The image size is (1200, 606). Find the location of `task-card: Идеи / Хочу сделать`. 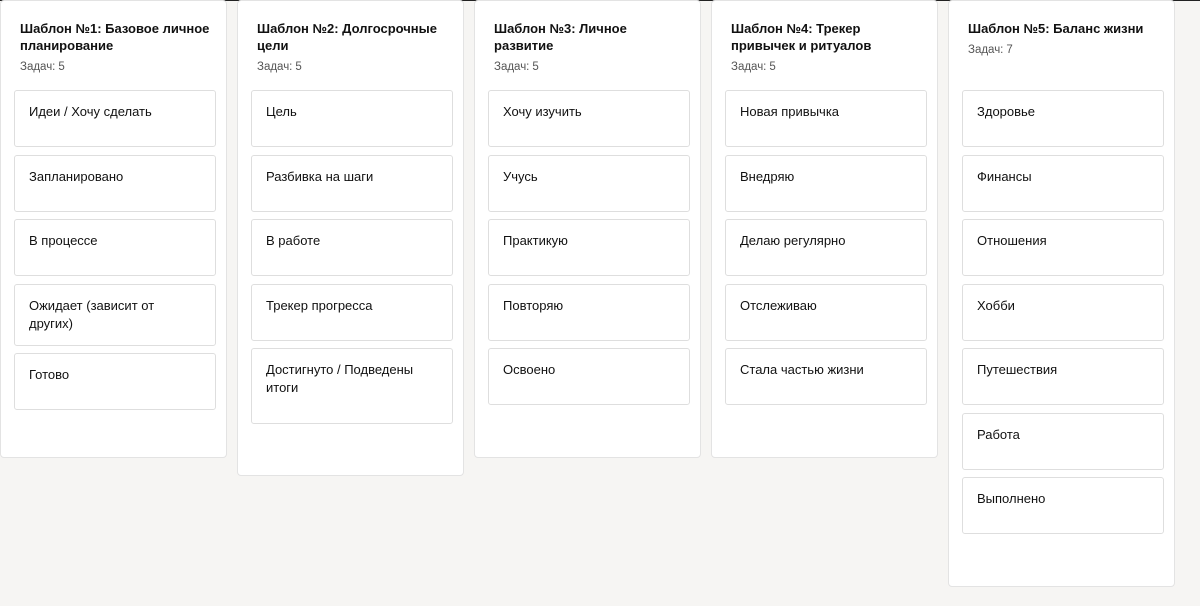

task-card: Идеи / Хочу сделать is located at coordinates (115, 118).